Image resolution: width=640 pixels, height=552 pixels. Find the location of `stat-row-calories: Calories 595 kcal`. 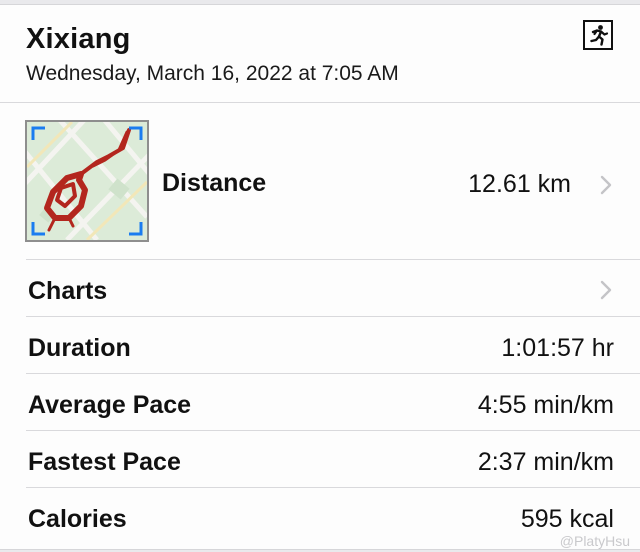

stat-row-calories: Calories 595 kcal is located at coordinates (320, 517).